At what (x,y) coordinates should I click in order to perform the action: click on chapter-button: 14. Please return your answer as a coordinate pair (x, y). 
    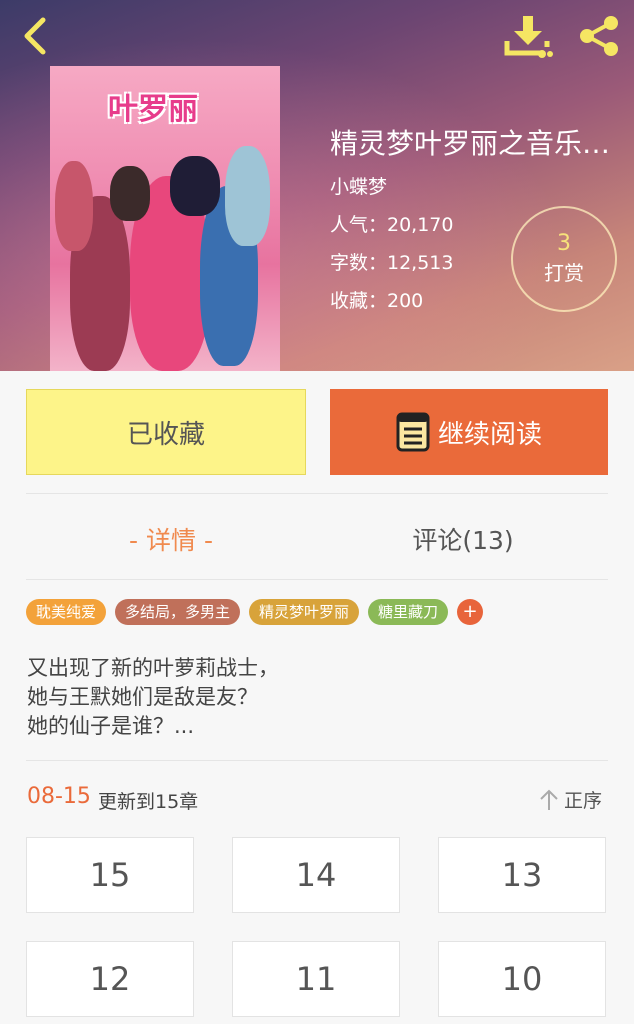
    Looking at the image, I should click on (316, 875).